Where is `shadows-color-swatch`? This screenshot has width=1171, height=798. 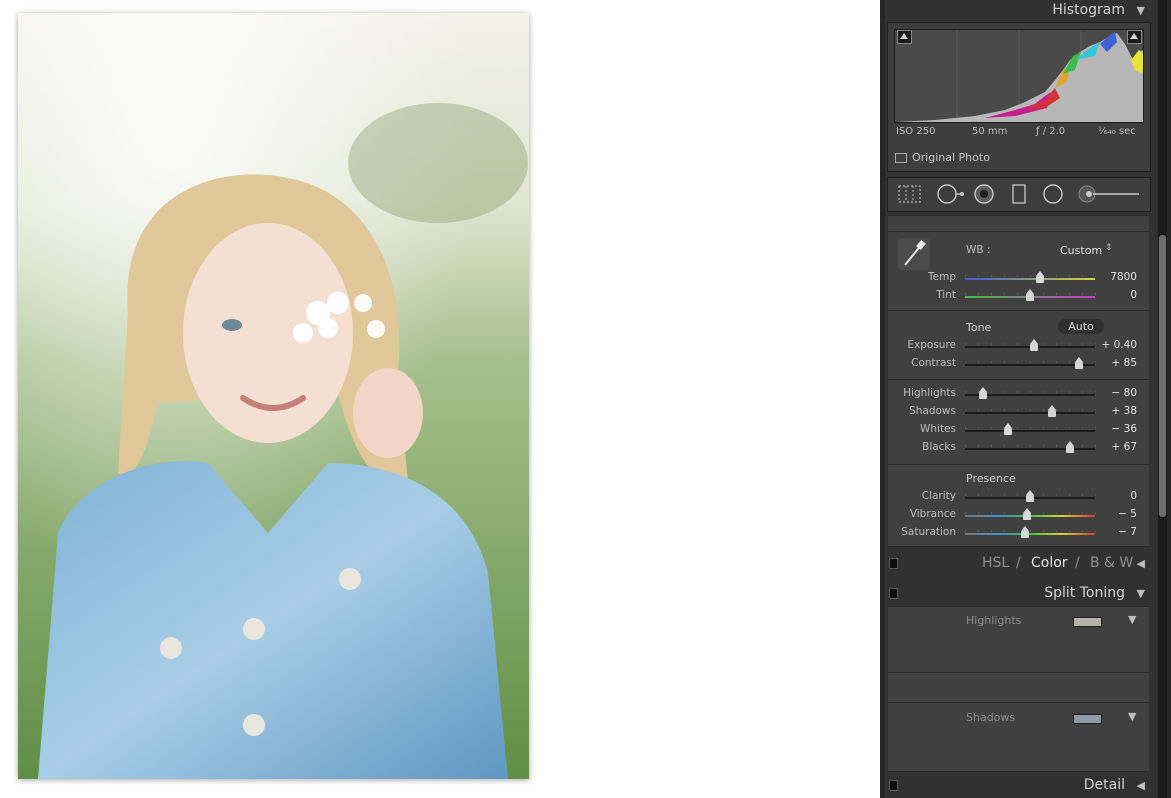 shadows-color-swatch is located at coordinates (1087, 719).